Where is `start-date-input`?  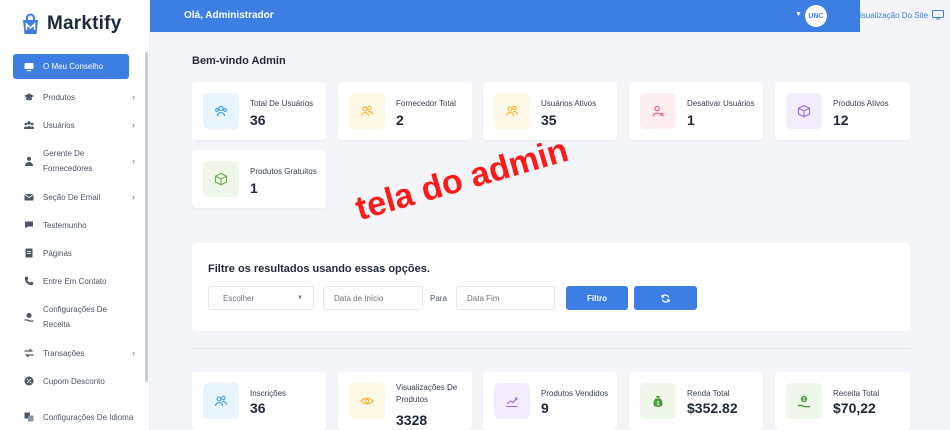 start-date-input is located at coordinates (373, 298).